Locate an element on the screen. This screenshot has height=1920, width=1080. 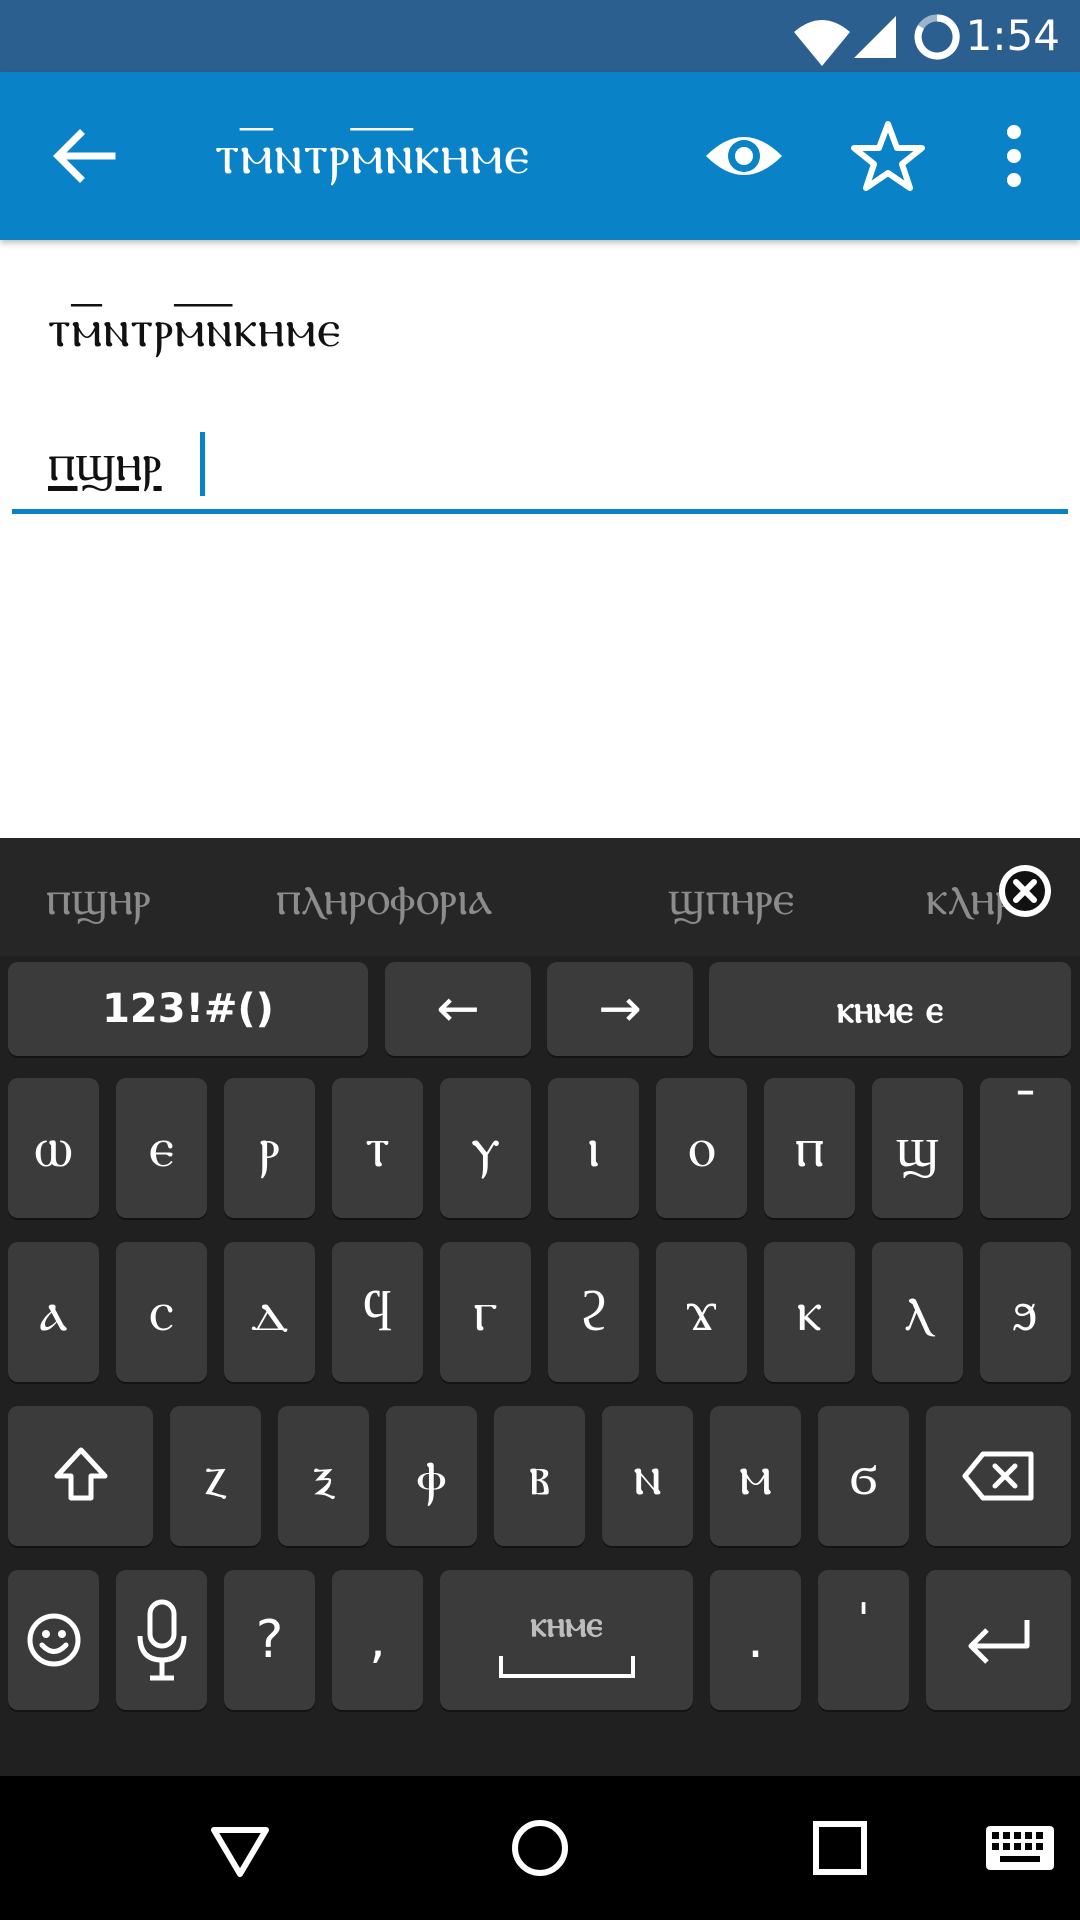
key-rho: ⲣ is located at coordinates (269, 1148).